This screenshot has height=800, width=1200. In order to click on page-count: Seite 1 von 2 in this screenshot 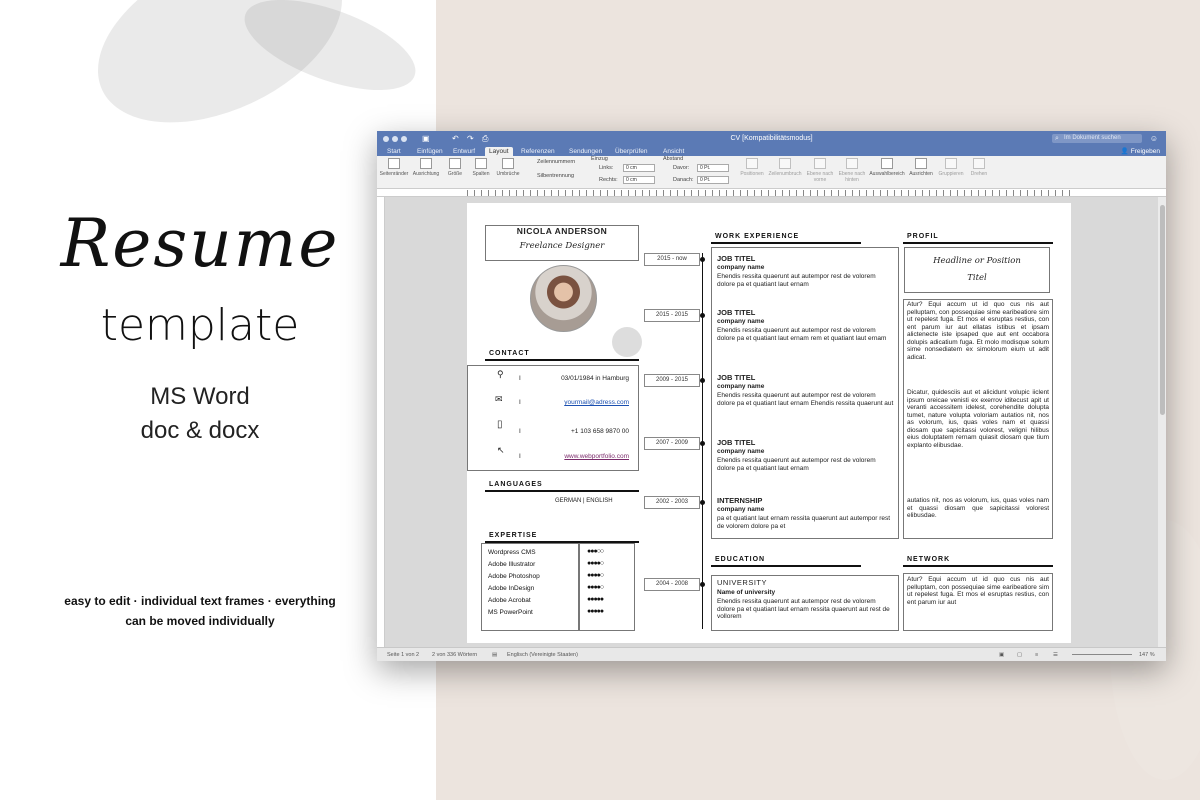, I will do `click(403, 655)`.